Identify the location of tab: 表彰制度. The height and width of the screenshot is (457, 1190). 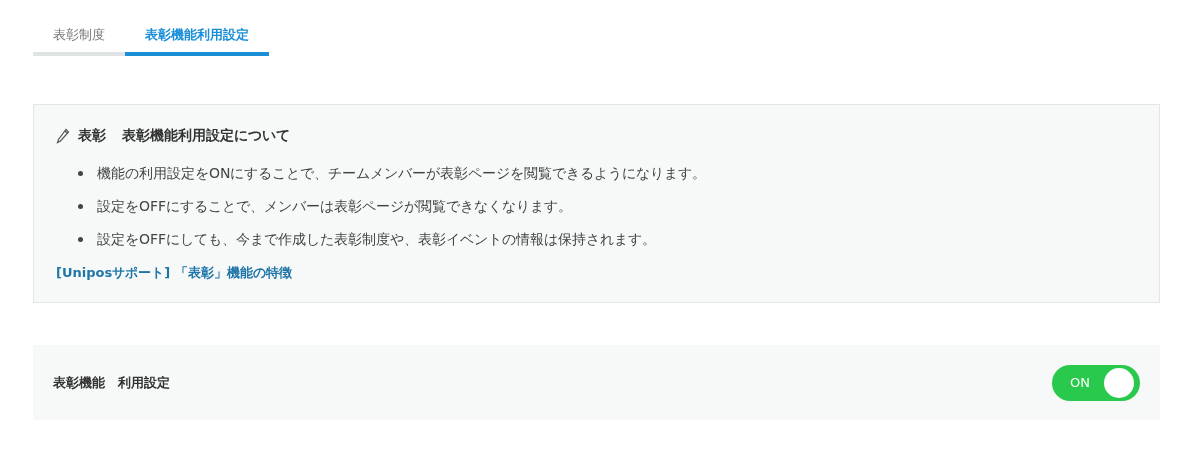
(79, 39).